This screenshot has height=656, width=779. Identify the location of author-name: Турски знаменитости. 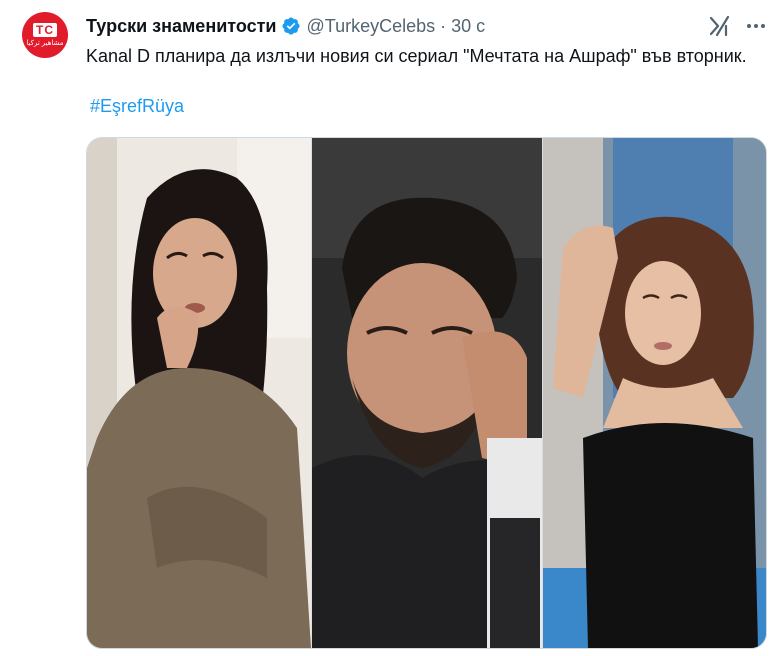
(181, 26).